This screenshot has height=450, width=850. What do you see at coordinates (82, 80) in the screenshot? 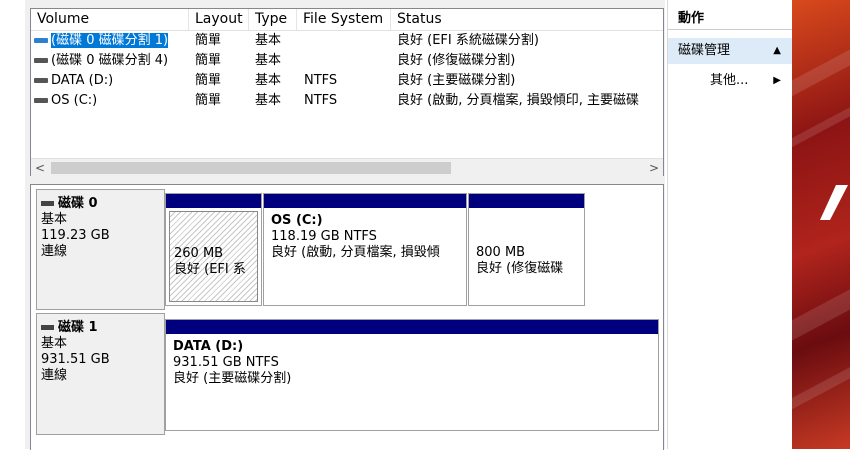
I see `volume-name: DATA (D:)` at bounding box center [82, 80].